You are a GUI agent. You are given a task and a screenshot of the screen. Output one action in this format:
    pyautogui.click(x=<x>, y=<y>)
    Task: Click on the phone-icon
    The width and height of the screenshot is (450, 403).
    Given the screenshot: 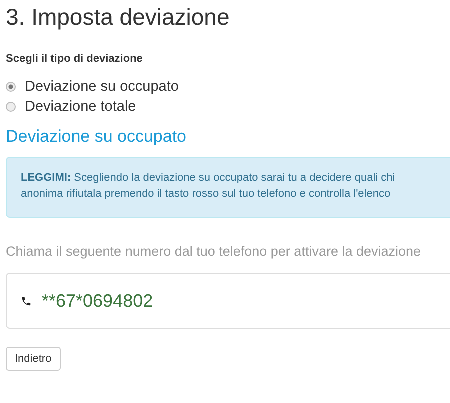 What is the action you would take?
    pyautogui.click(x=26, y=301)
    